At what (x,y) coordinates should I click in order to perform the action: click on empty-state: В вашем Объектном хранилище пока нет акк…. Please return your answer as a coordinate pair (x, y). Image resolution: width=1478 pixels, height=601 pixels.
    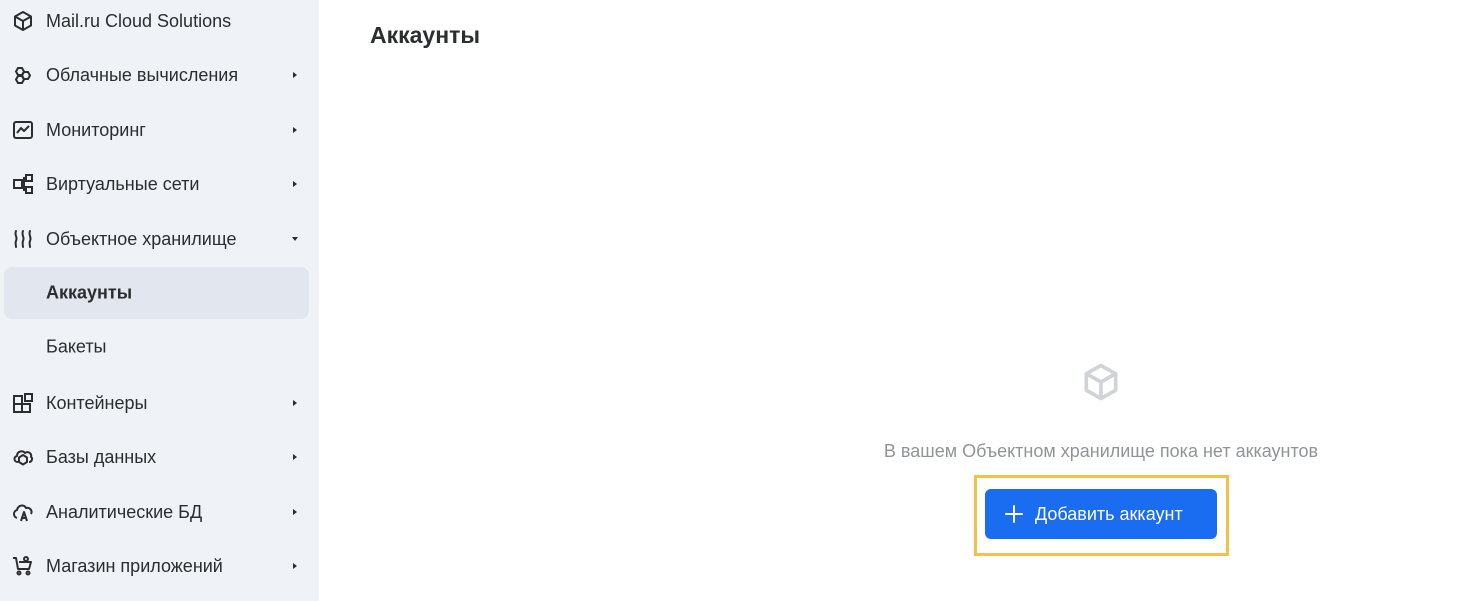
    Looking at the image, I should click on (1101, 460).